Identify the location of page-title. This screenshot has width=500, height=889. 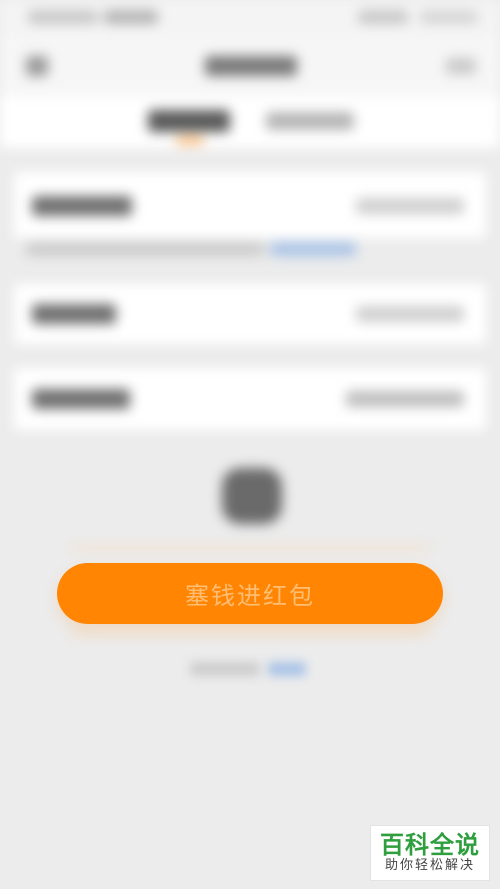
(251, 66).